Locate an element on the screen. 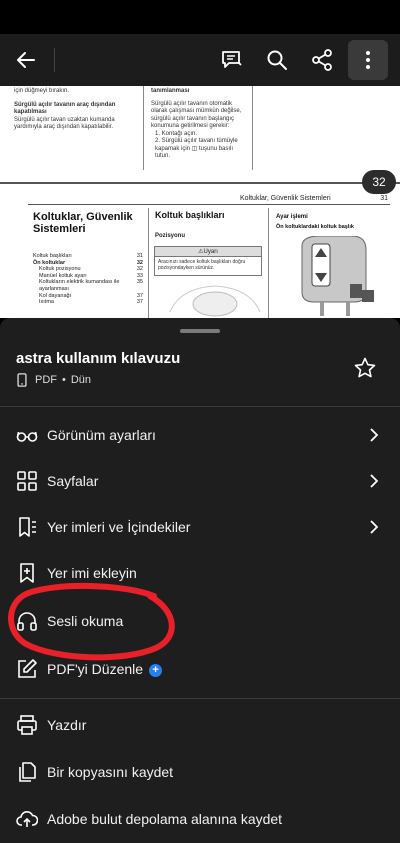 The image size is (400, 843). top-toolbar is located at coordinates (200, 60).